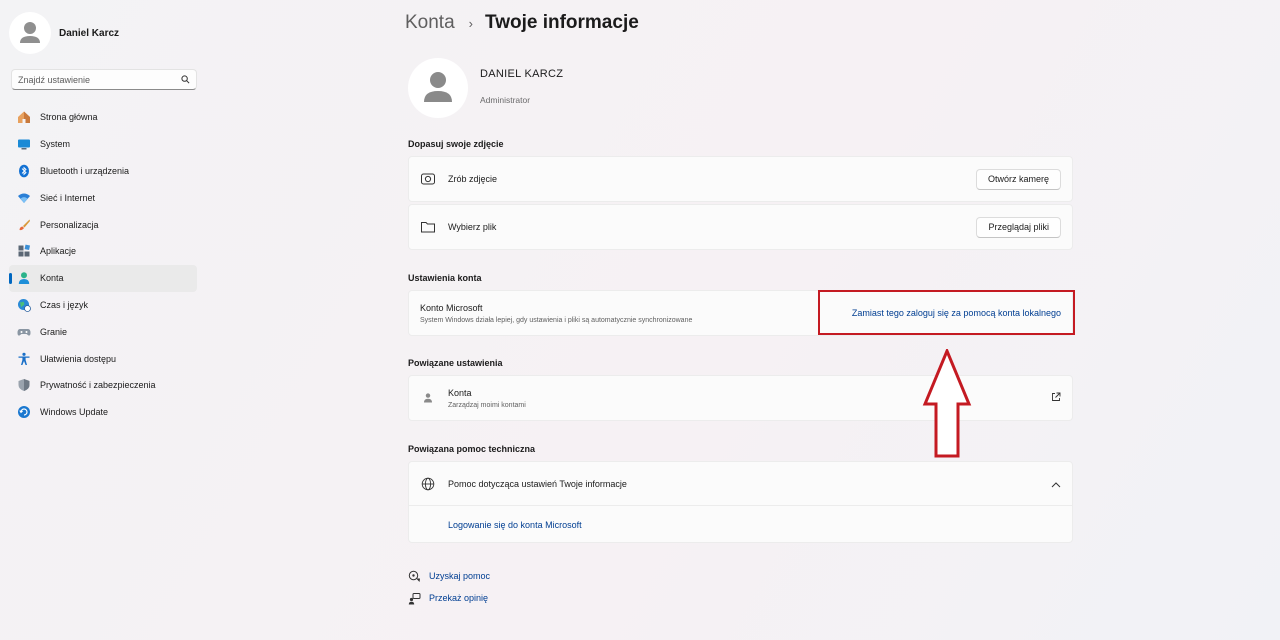  Describe the element at coordinates (24, 171) in the screenshot. I see `bluetooth-icon` at that location.